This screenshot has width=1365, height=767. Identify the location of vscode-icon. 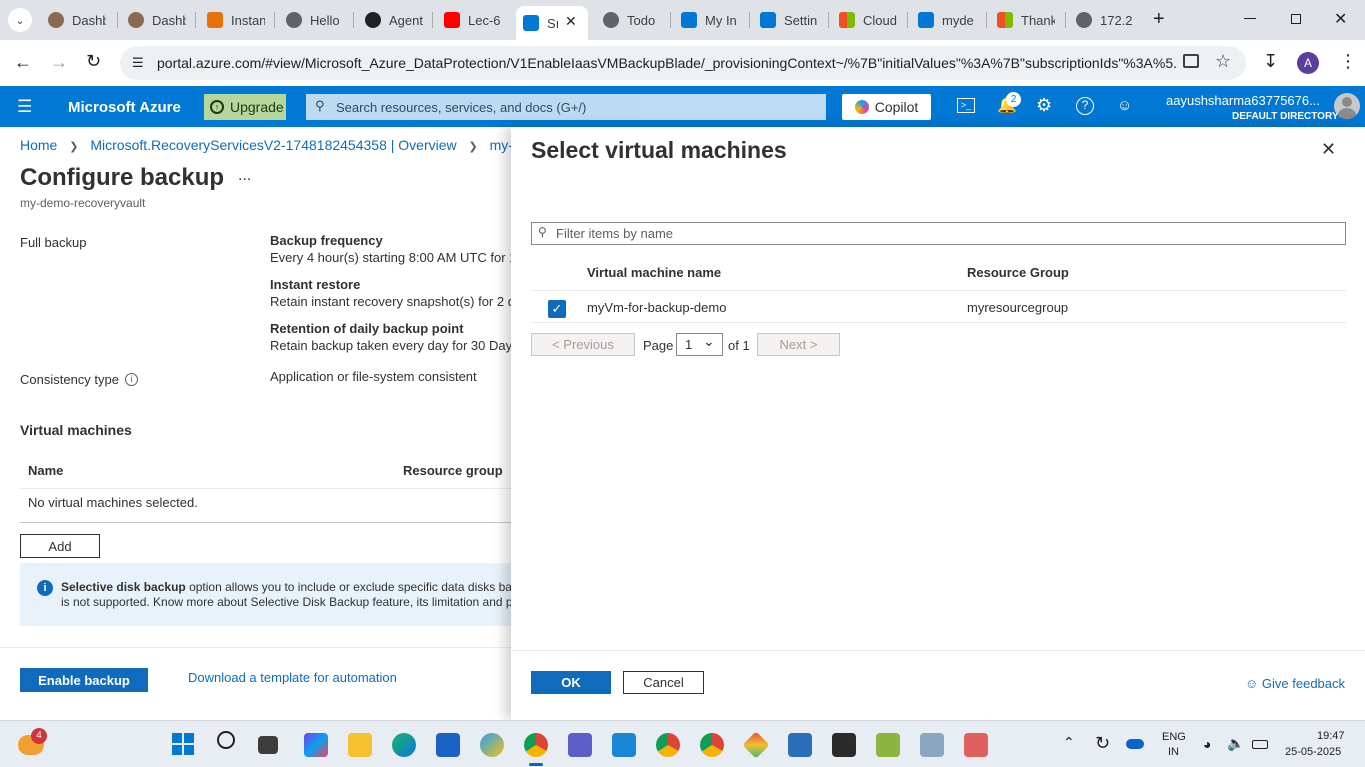
(624, 745).